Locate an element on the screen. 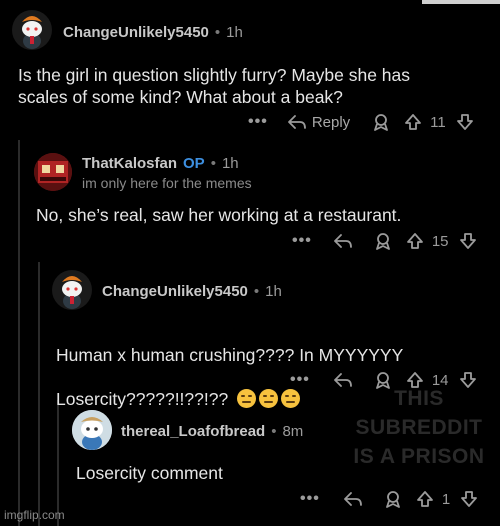 The image size is (500, 526). comment-actions: ••• 15 is located at coordinates (384, 241).